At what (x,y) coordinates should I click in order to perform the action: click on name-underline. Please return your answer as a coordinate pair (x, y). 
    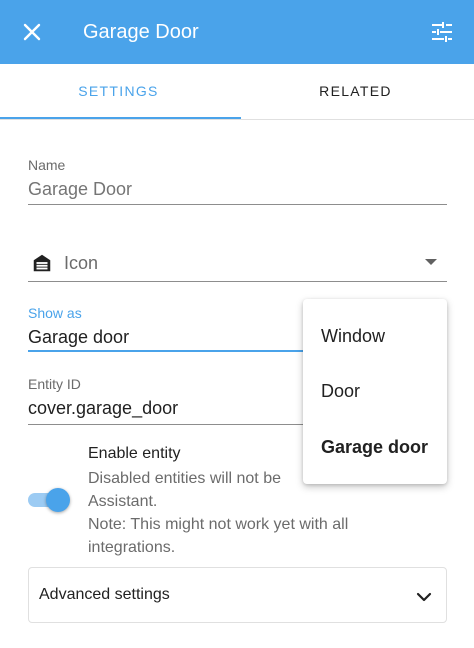
    Looking at the image, I should click on (237, 204).